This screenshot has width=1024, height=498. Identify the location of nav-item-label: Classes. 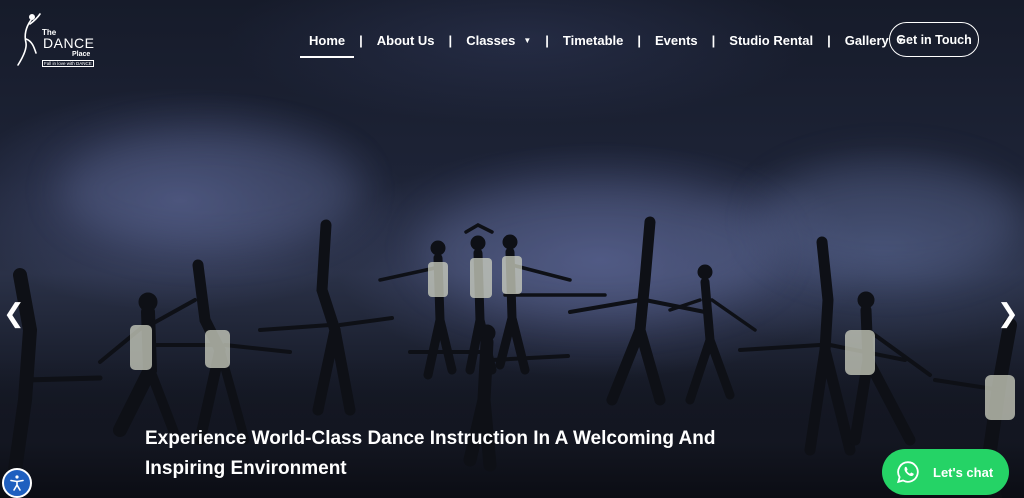
(491, 40).